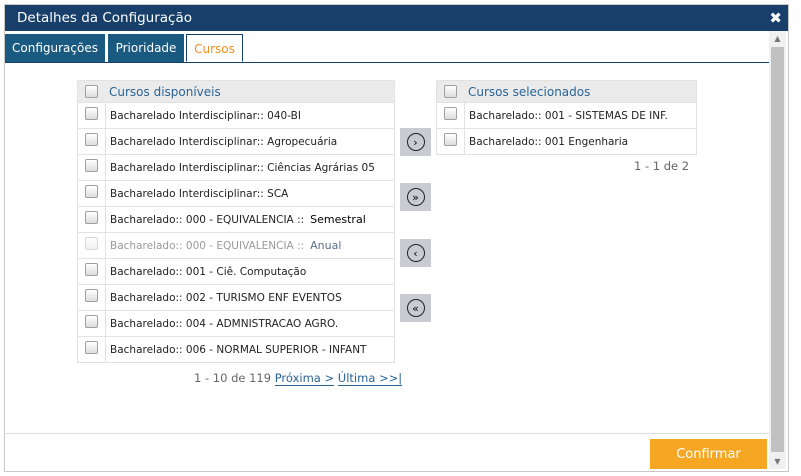 The height and width of the screenshot is (476, 801). What do you see at coordinates (777, 461) in the screenshot?
I see `scroll-down-icon: ▼` at bounding box center [777, 461].